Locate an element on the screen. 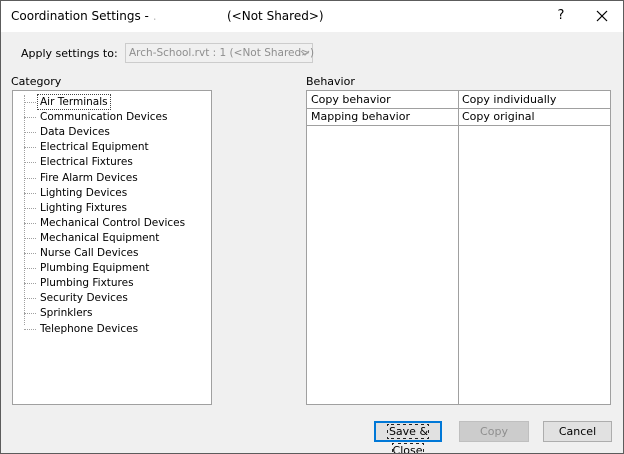 The image size is (624, 454). tree-item-label: Fire Alarm Devices is located at coordinates (89, 177).